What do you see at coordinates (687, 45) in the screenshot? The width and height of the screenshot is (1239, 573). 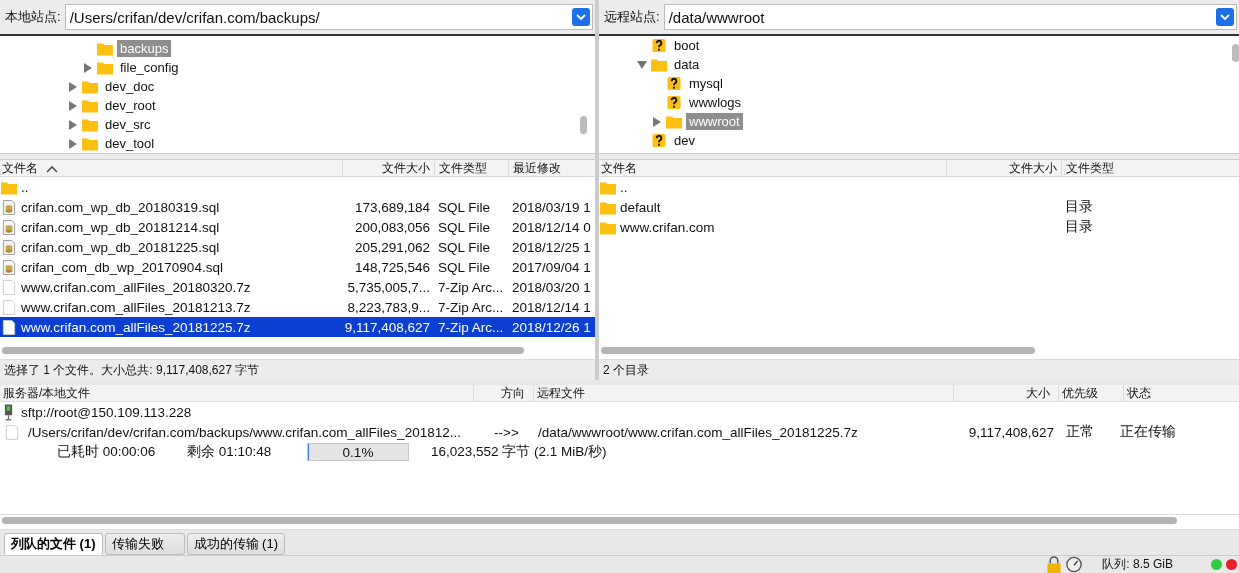 I see `tree-item: boot` at bounding box center [687, 45].